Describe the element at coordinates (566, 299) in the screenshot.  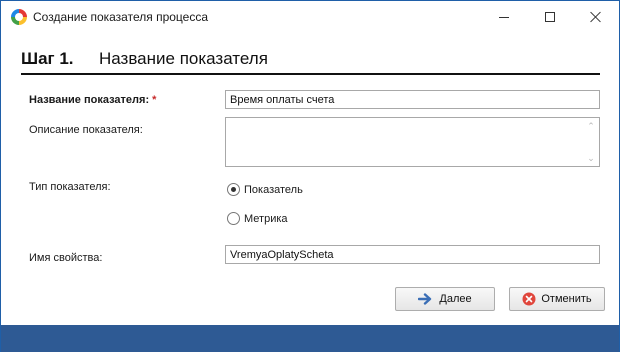
I see `cancel-button-label: Отменить` at that location.